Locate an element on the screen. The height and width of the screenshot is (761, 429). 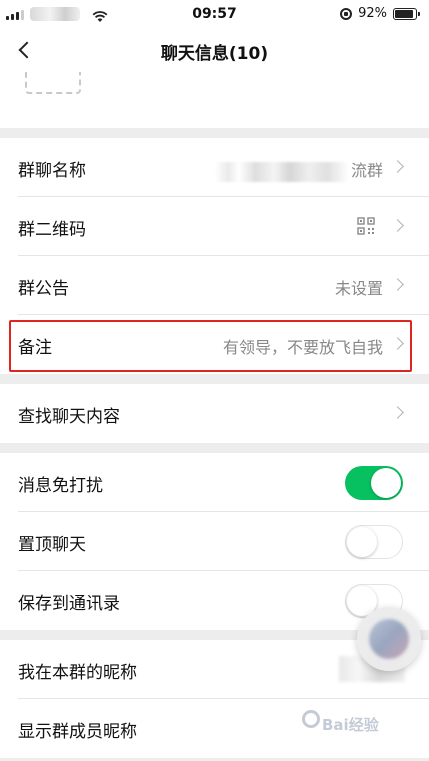
watermark-text: Bai经验 is located at coordinates (350, 725).